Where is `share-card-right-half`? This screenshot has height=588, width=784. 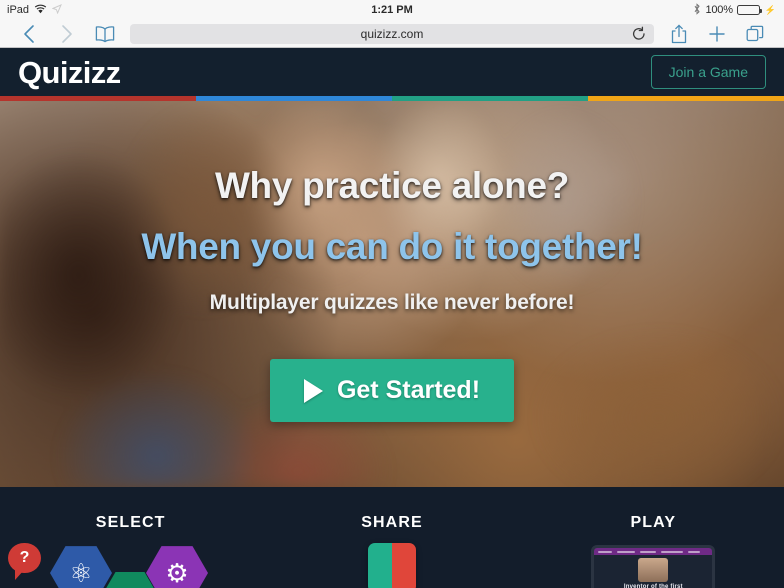
share-card-right-half is located at coordinates (403, 565).